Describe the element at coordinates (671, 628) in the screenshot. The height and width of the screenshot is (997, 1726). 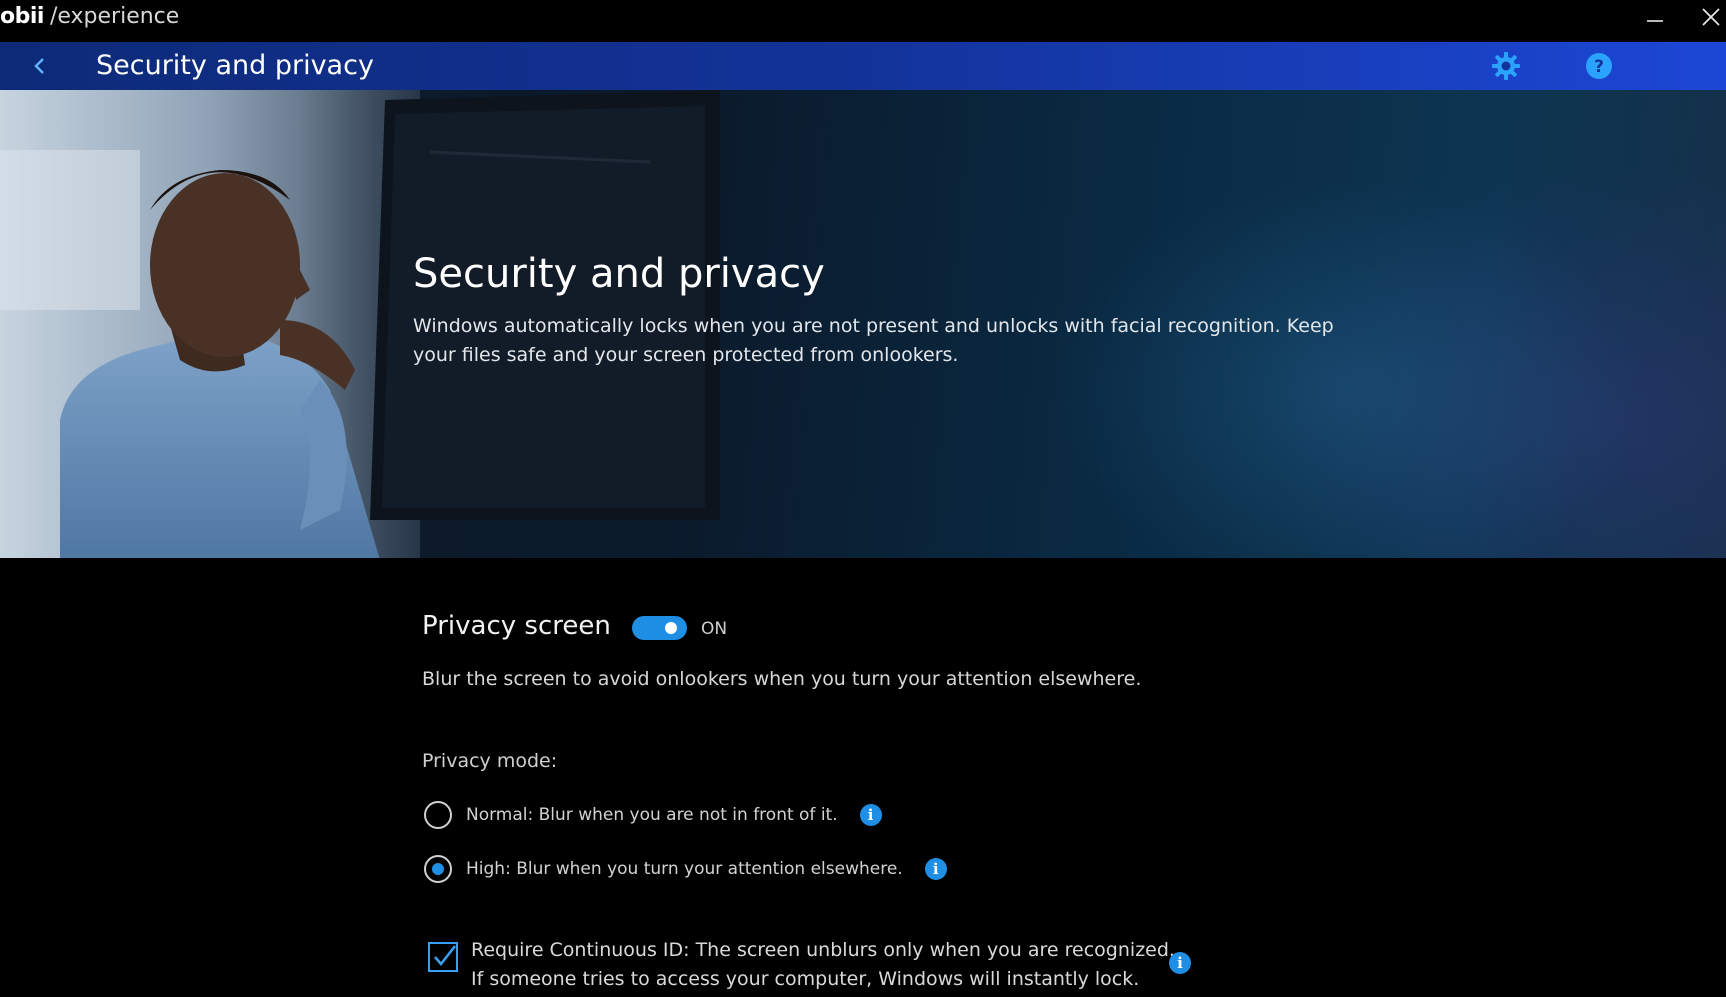
I see `toggle-knob` at that location.